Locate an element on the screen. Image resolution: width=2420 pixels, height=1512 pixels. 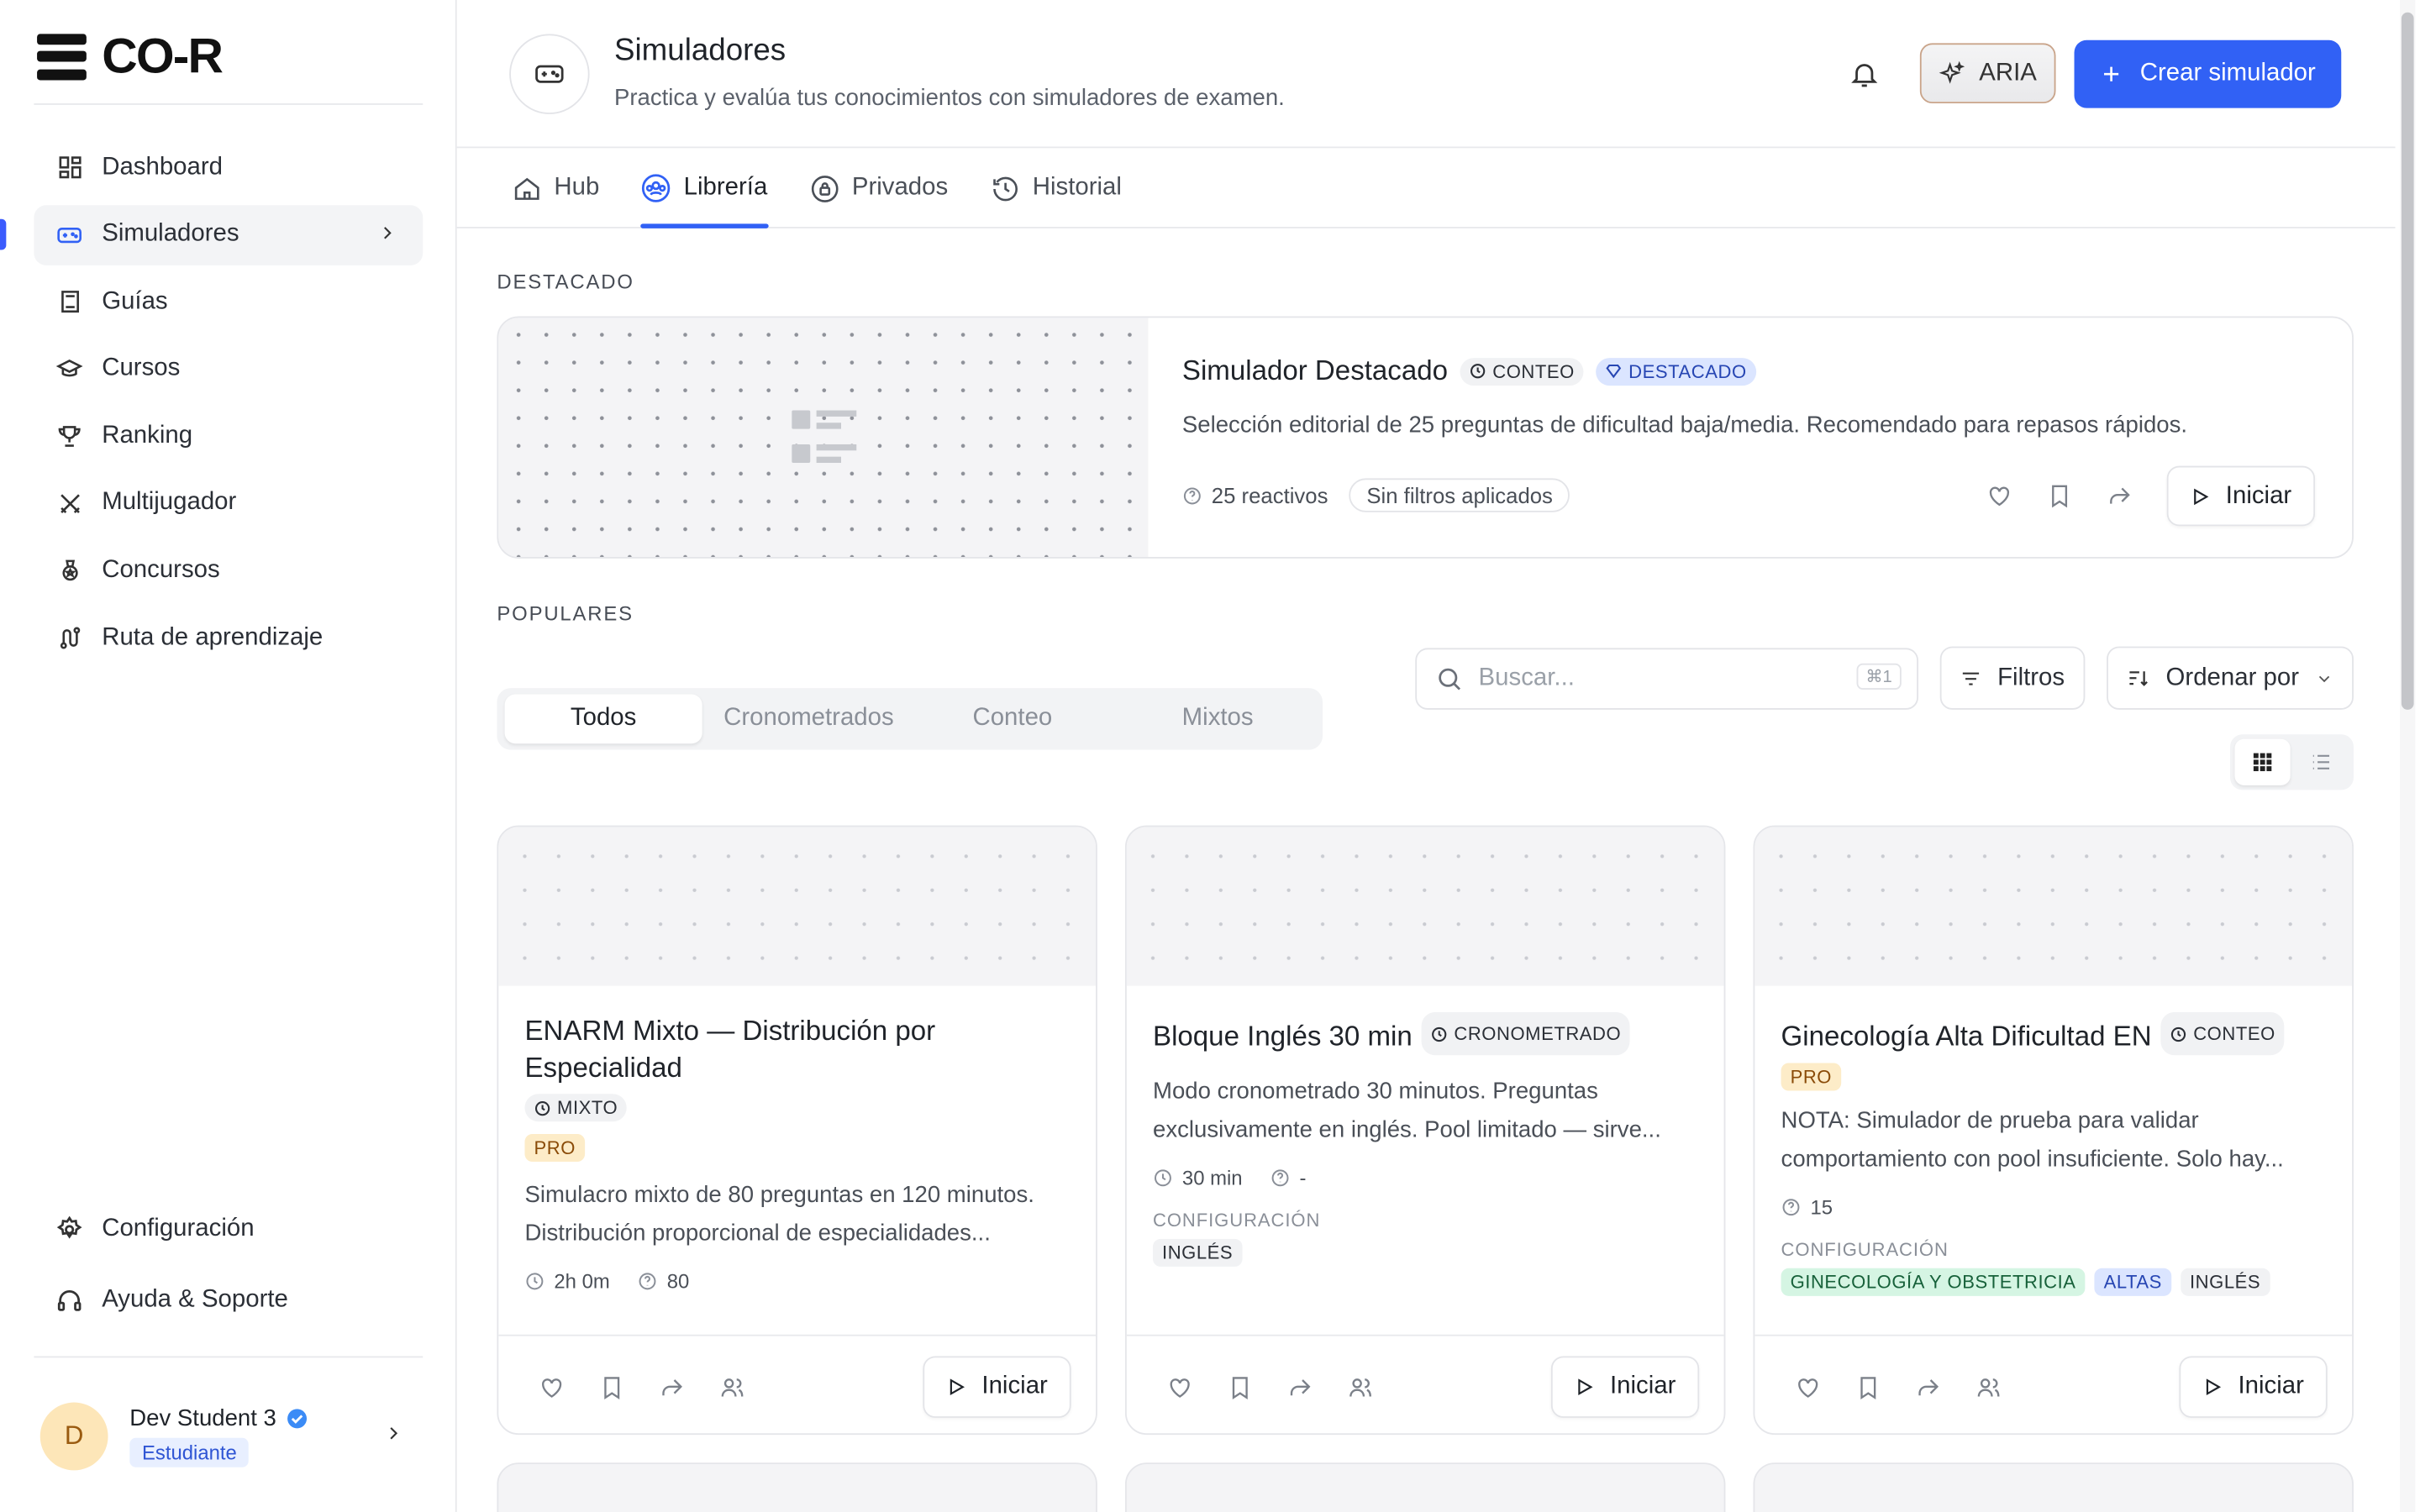
tab-privados: Privados is located at coordinates (879, 188).